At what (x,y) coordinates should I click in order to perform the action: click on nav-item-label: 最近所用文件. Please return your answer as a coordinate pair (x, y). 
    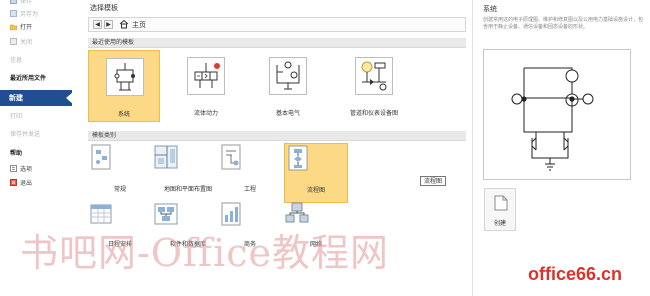
    Looking at the image, I should click on (28, 78).